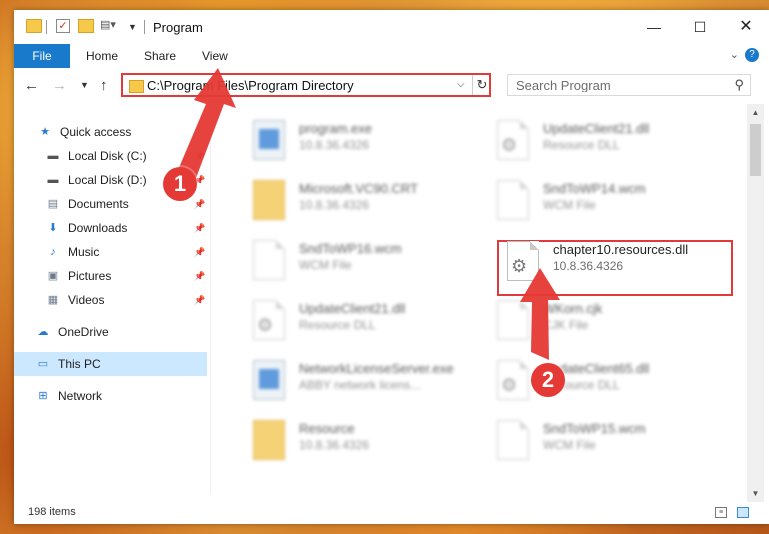 This screenshot has width=769, height=534. Describe the element at coordinates (111, 156) in the screenshot. I see `sidebar-item-local-disk-c: ▬ Local Disk (C:) 📌` at that location.